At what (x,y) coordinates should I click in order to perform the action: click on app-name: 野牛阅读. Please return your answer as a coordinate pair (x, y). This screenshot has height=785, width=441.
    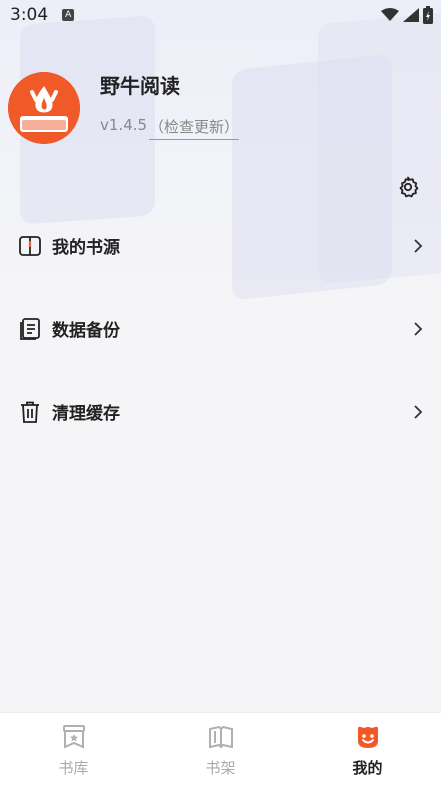
    Looking at the image, I should click on (140, 86).